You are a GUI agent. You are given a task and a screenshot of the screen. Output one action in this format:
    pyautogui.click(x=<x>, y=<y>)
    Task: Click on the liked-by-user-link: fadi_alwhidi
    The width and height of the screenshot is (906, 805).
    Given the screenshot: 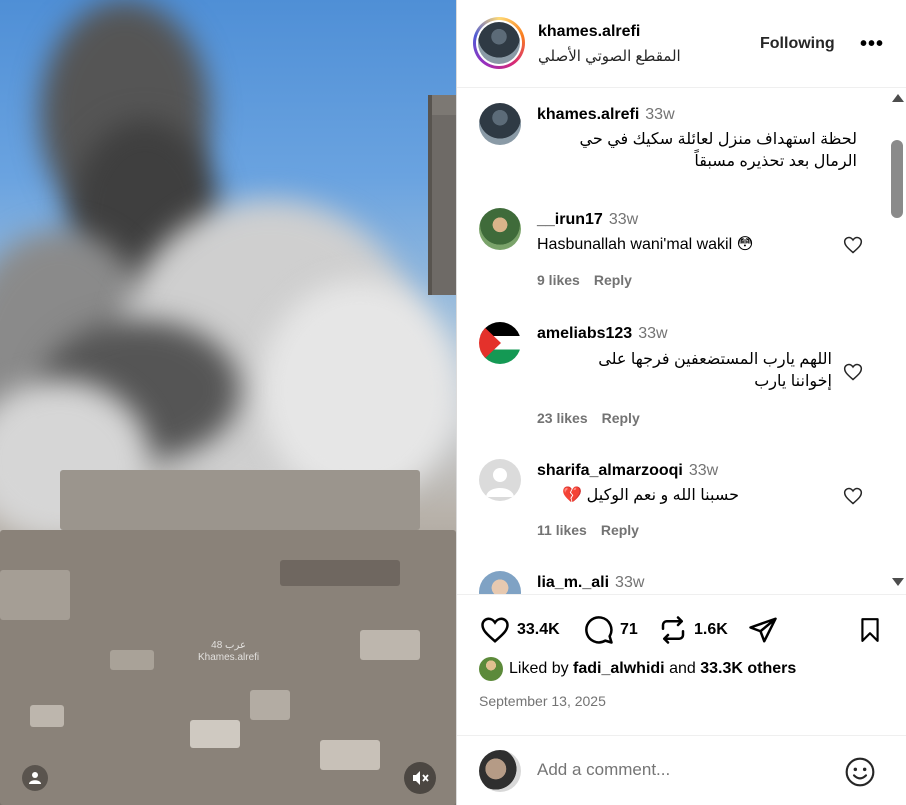 What is the action you would take?
    pyautogui.click(x=619, y=669)
    